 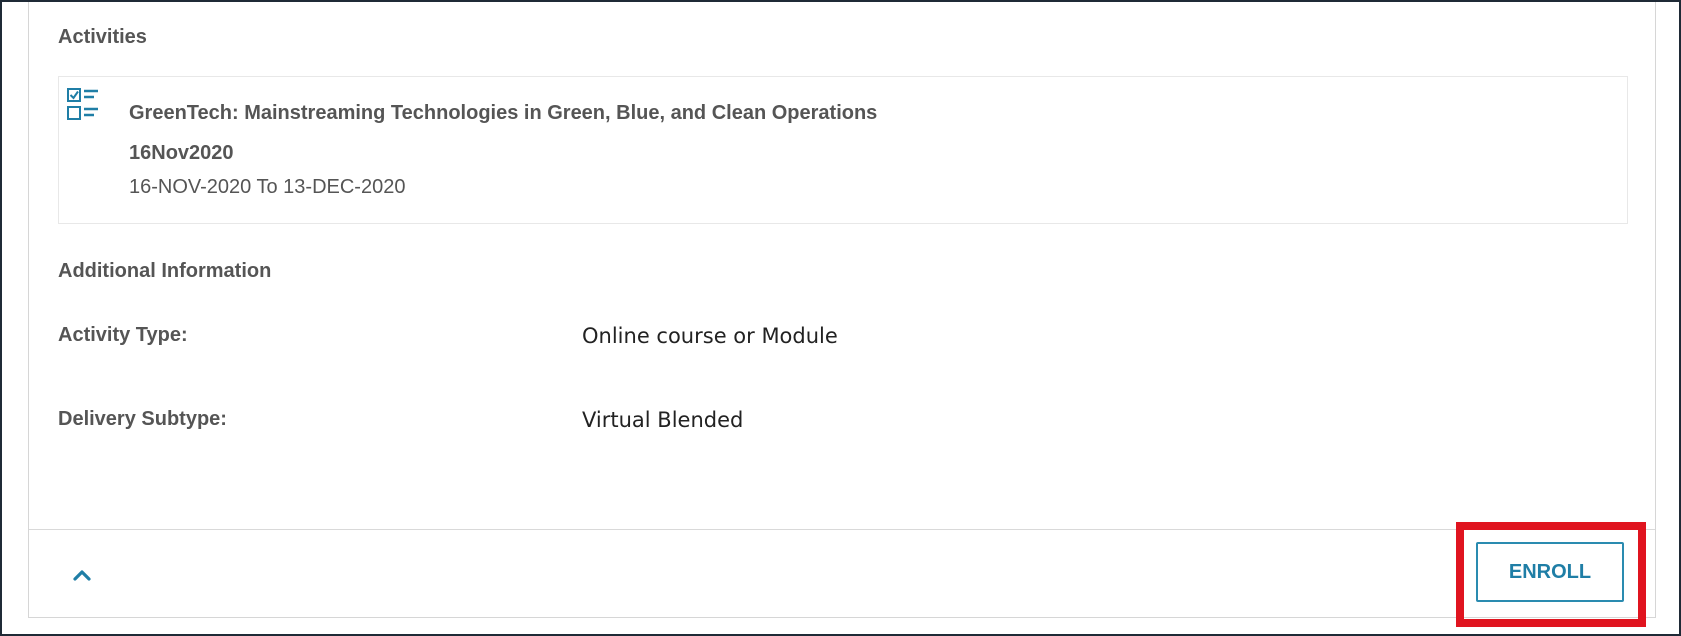 I want to click on activity-type-value: Online course or Module, so click(x=710, y=336).